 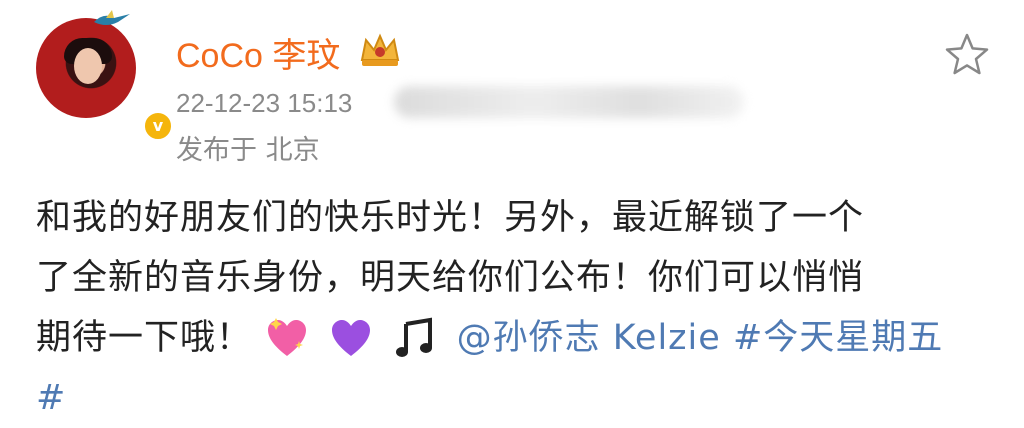 What do you see at coordinates (112, 17) in the screenshot?
I see `hummingbird-icon` at bounding box center [112, 17].